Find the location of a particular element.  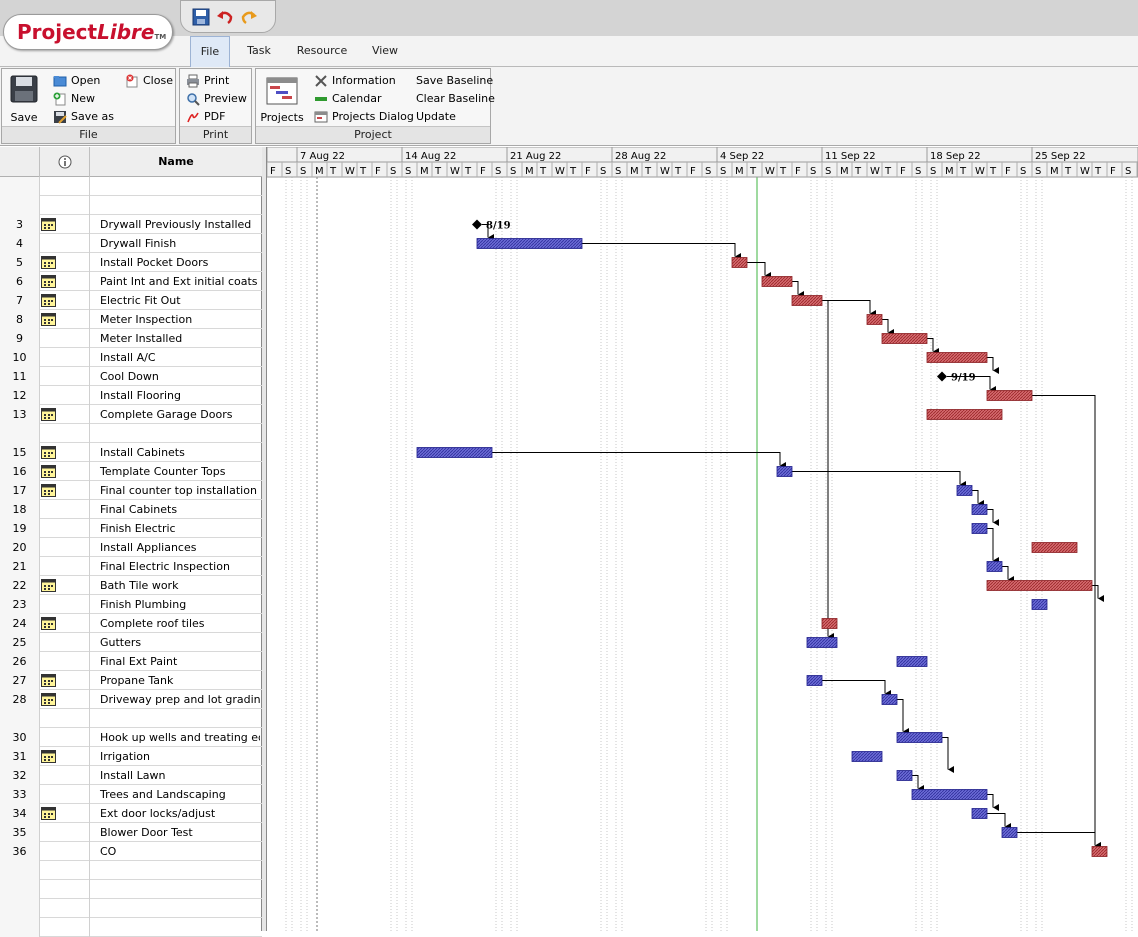

table-row: 7 Electric Fit Out is located at coordinates (131, 300).